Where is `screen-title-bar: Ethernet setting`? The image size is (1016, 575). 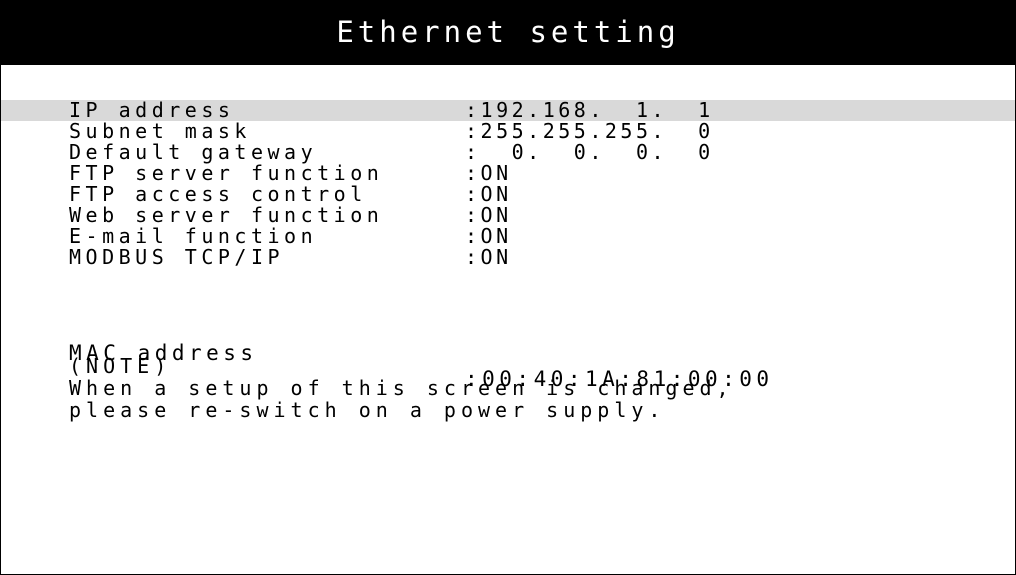 screen-title-bar: Ethernet setting is located at coordinates (508, 33).